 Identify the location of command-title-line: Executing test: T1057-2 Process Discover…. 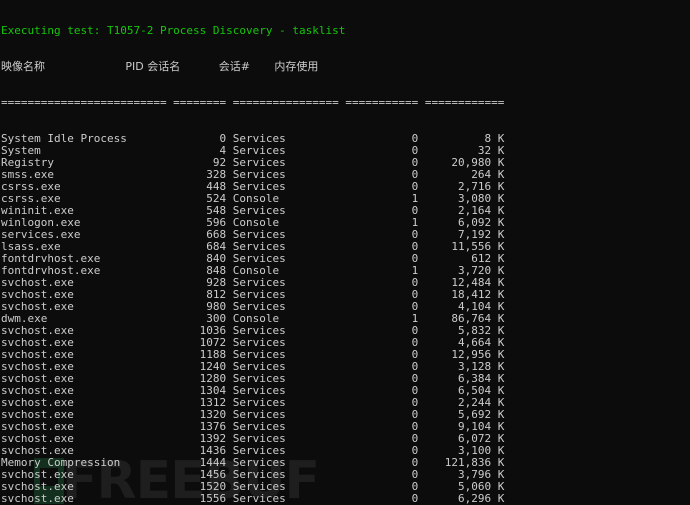
(173, 30).